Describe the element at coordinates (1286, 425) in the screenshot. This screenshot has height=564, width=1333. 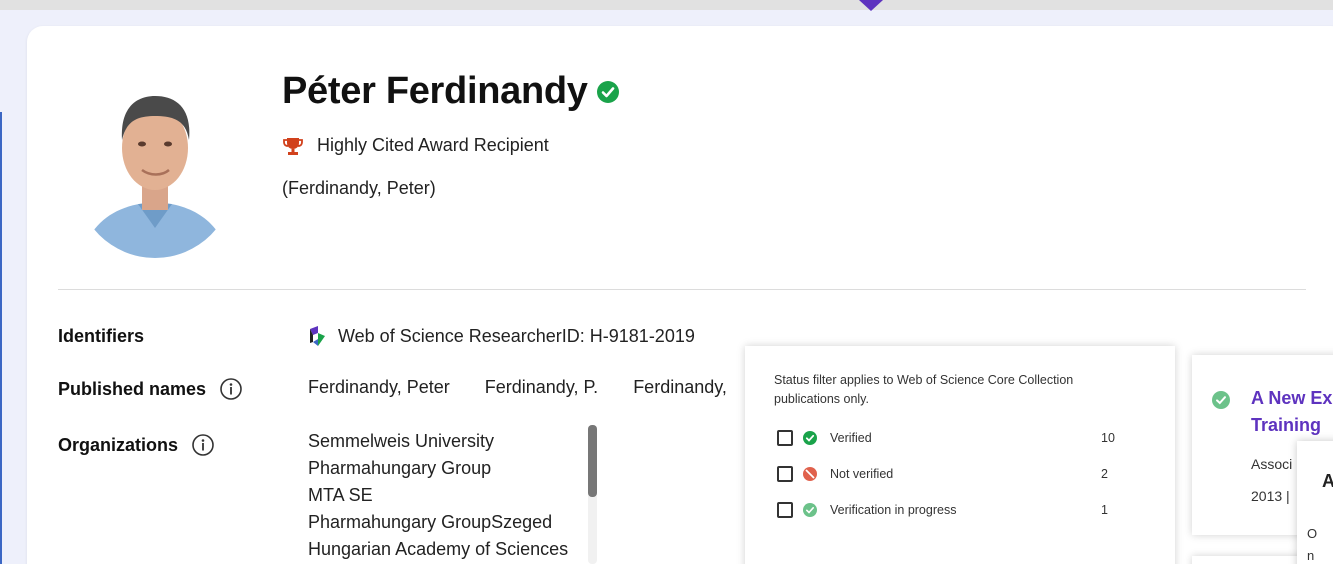
I see `publication-title-line: Training` at that location.